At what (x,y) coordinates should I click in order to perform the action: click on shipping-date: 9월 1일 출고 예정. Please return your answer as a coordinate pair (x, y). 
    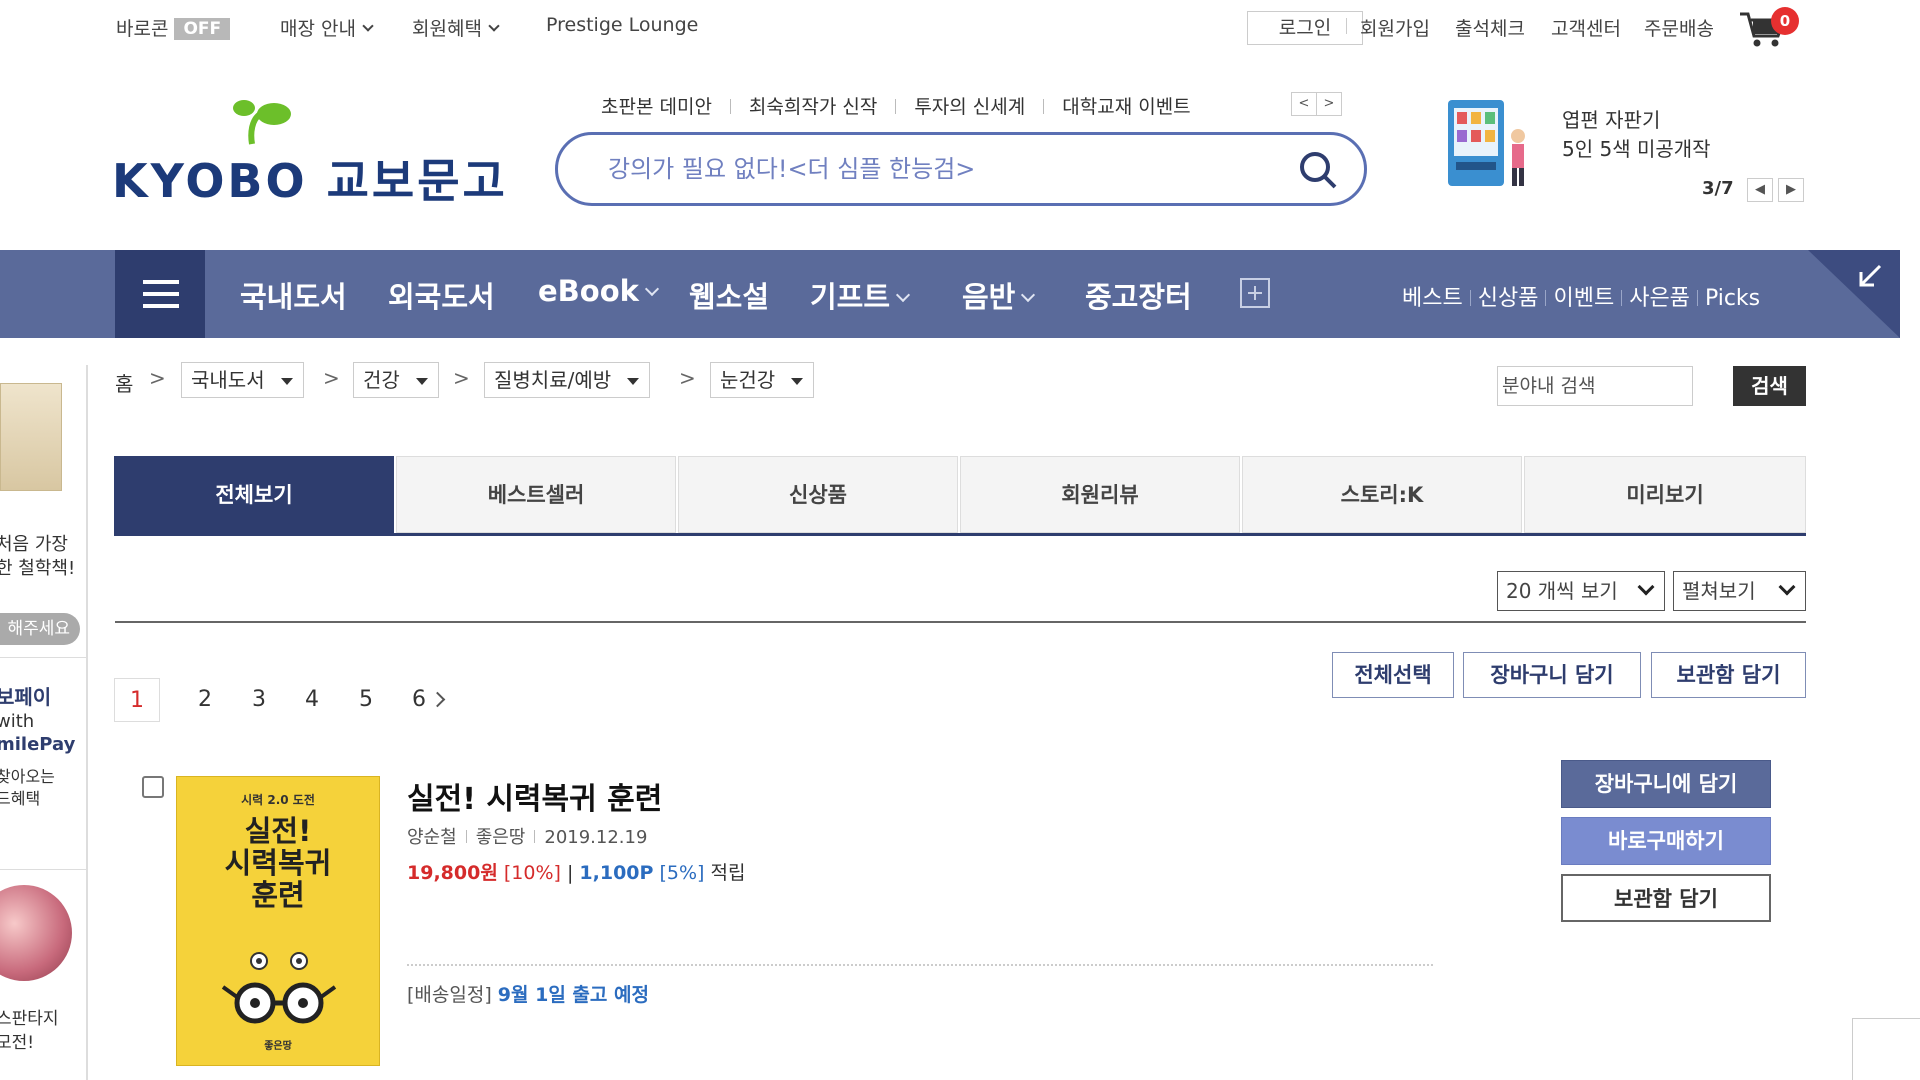
    Looking at the image, I should click on (573, 995).